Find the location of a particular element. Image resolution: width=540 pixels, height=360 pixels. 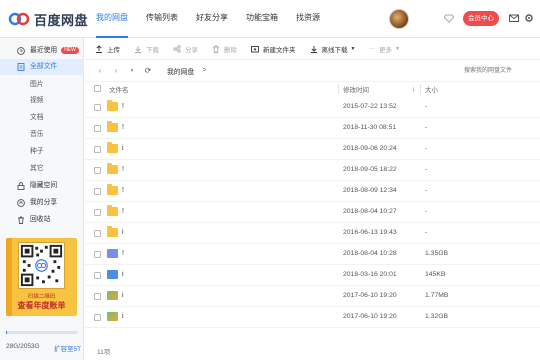

sidebar-item-images: 图片 is located at coordinates (42, 85).